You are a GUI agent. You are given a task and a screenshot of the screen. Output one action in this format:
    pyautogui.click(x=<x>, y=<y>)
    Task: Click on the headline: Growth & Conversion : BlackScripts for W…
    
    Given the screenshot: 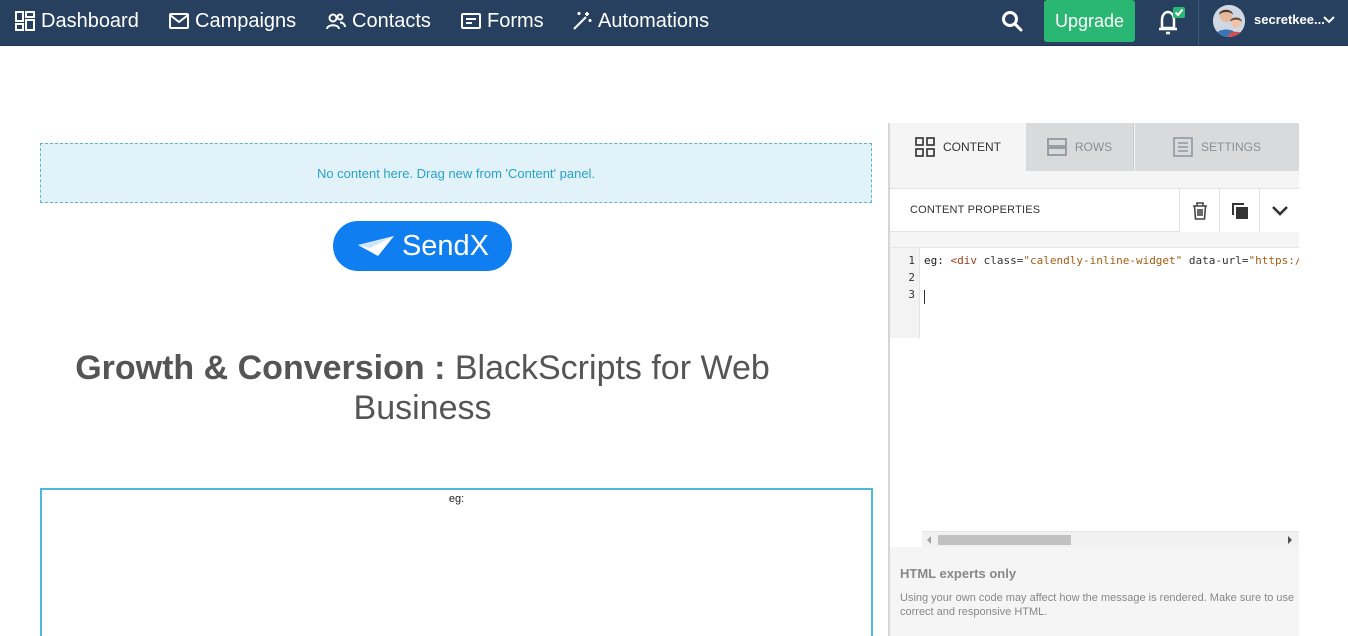 What is the action you would take?
    pyautogui.click(x=422, y=388)
    